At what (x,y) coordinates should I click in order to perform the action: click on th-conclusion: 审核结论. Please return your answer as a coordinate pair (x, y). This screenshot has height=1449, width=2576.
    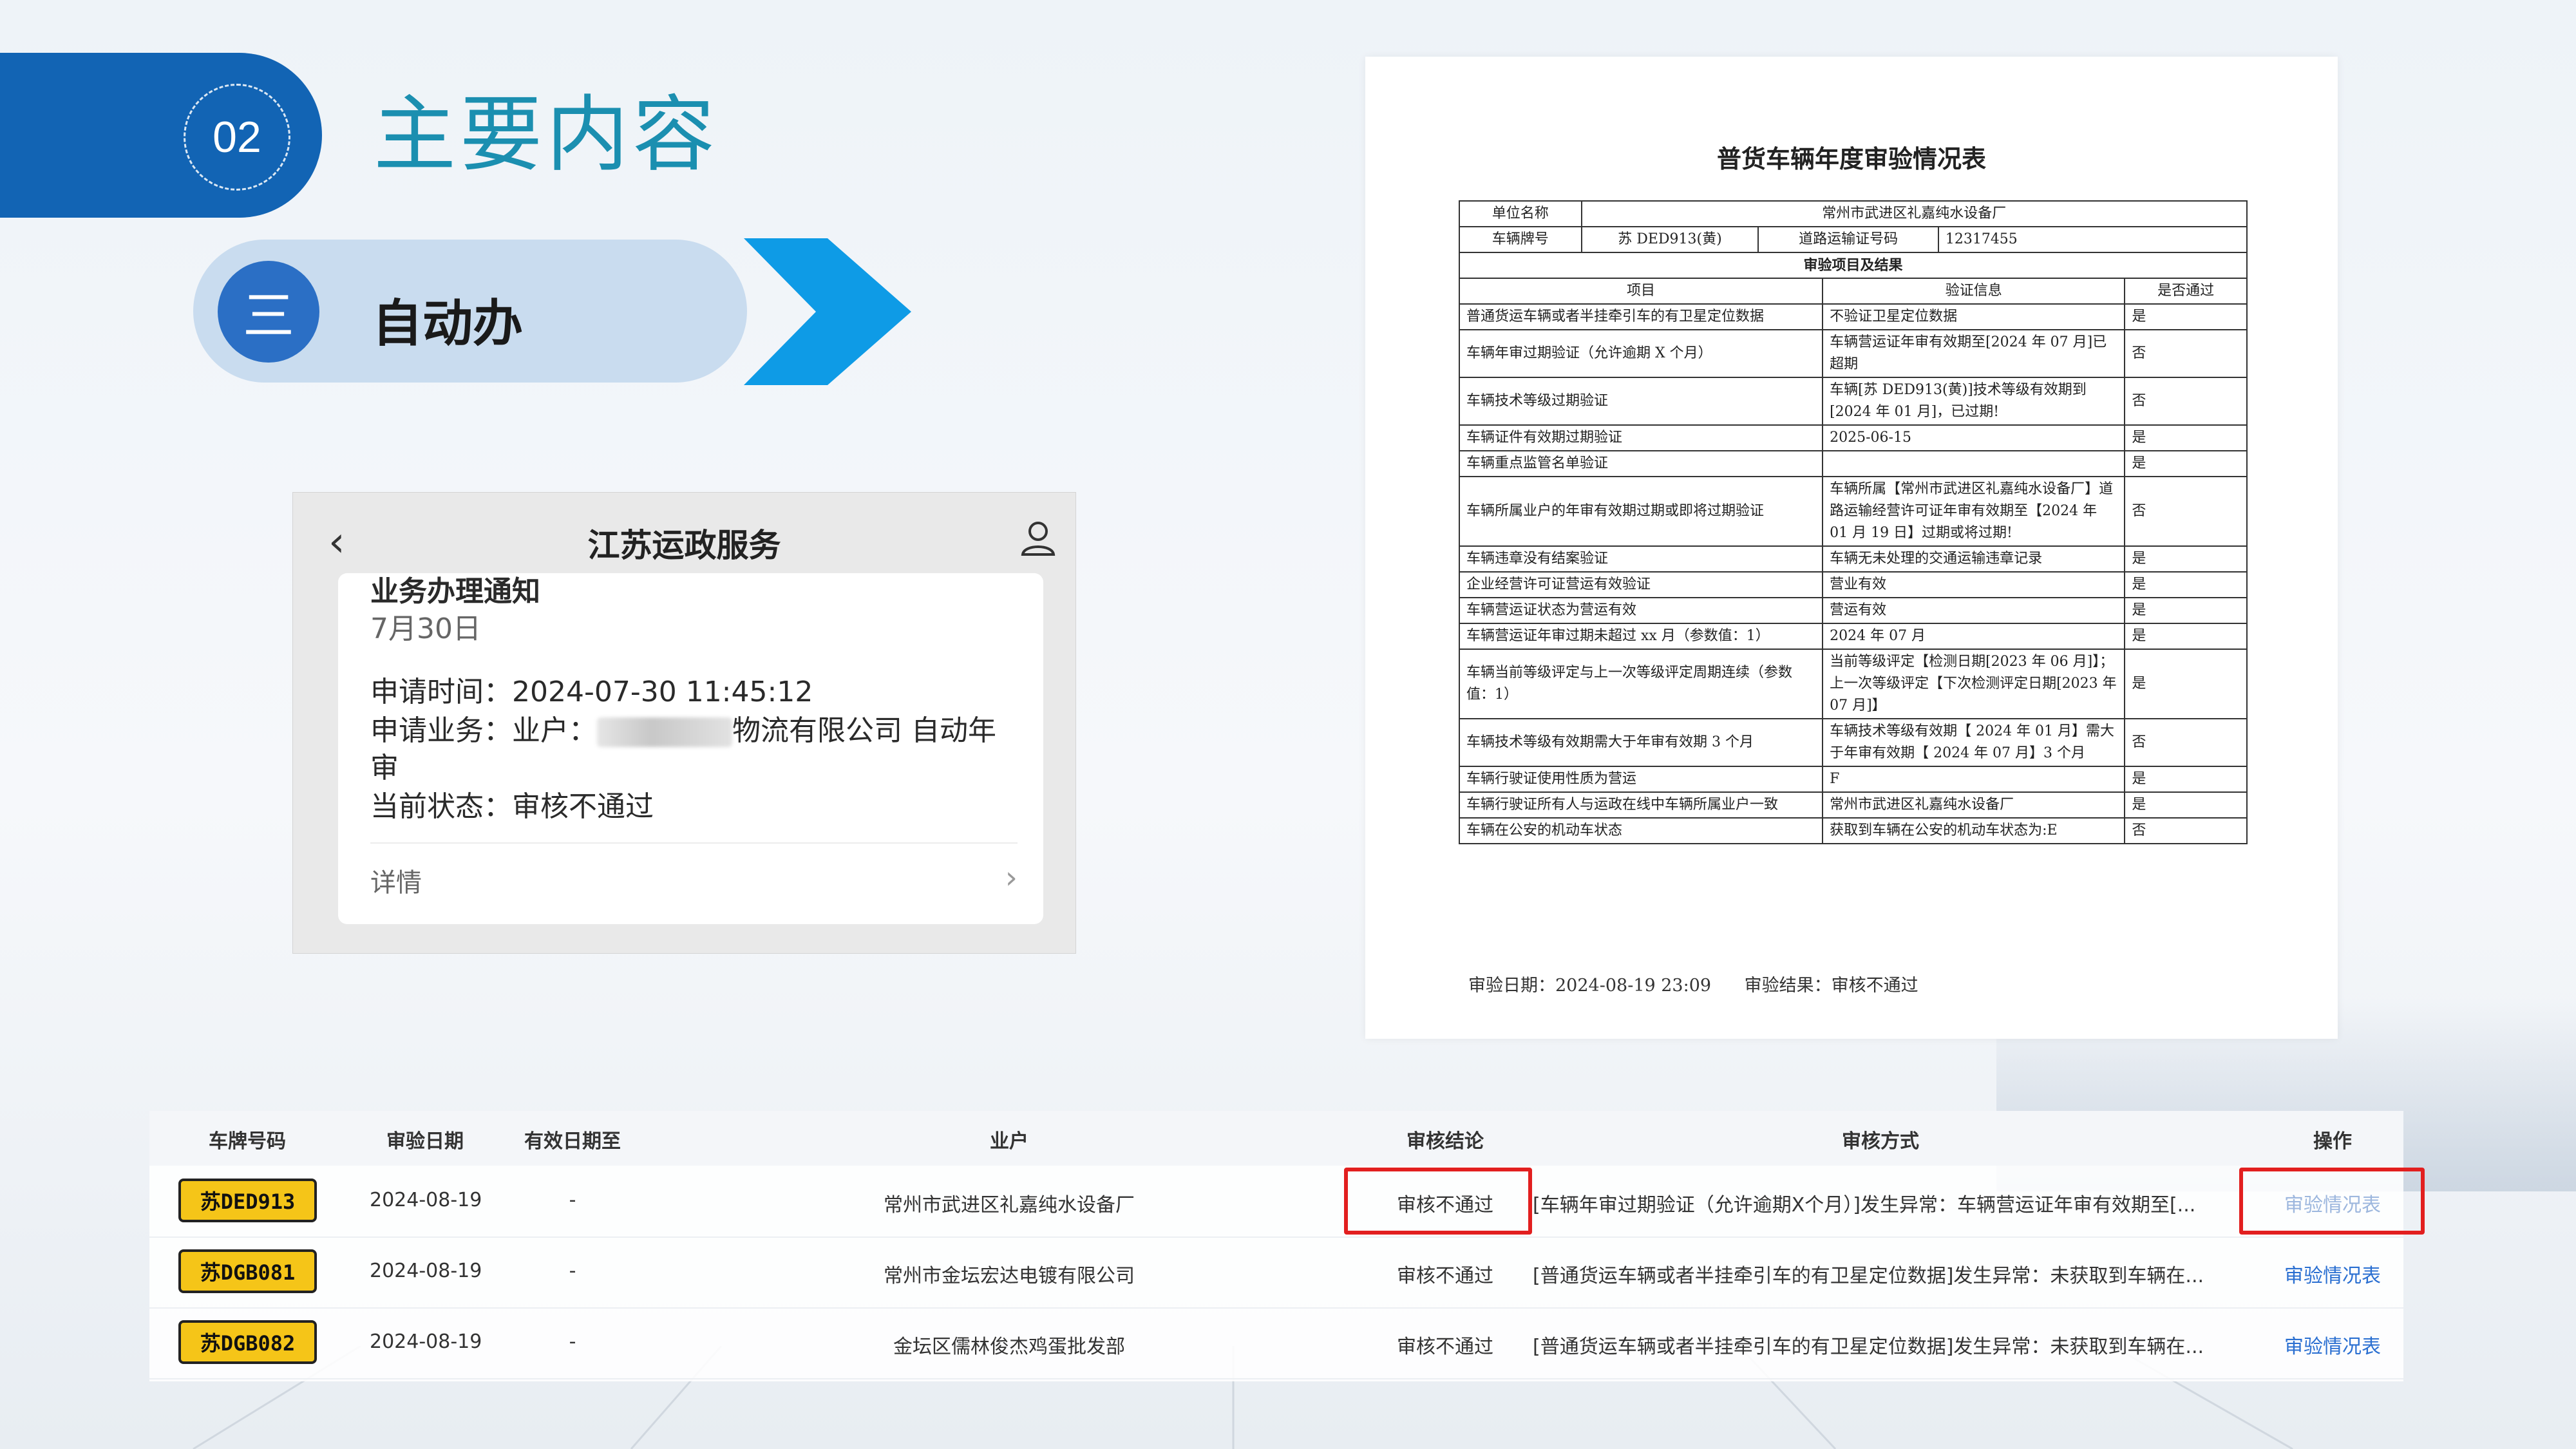
    Looking at the image, I should click on (1445, 1141).